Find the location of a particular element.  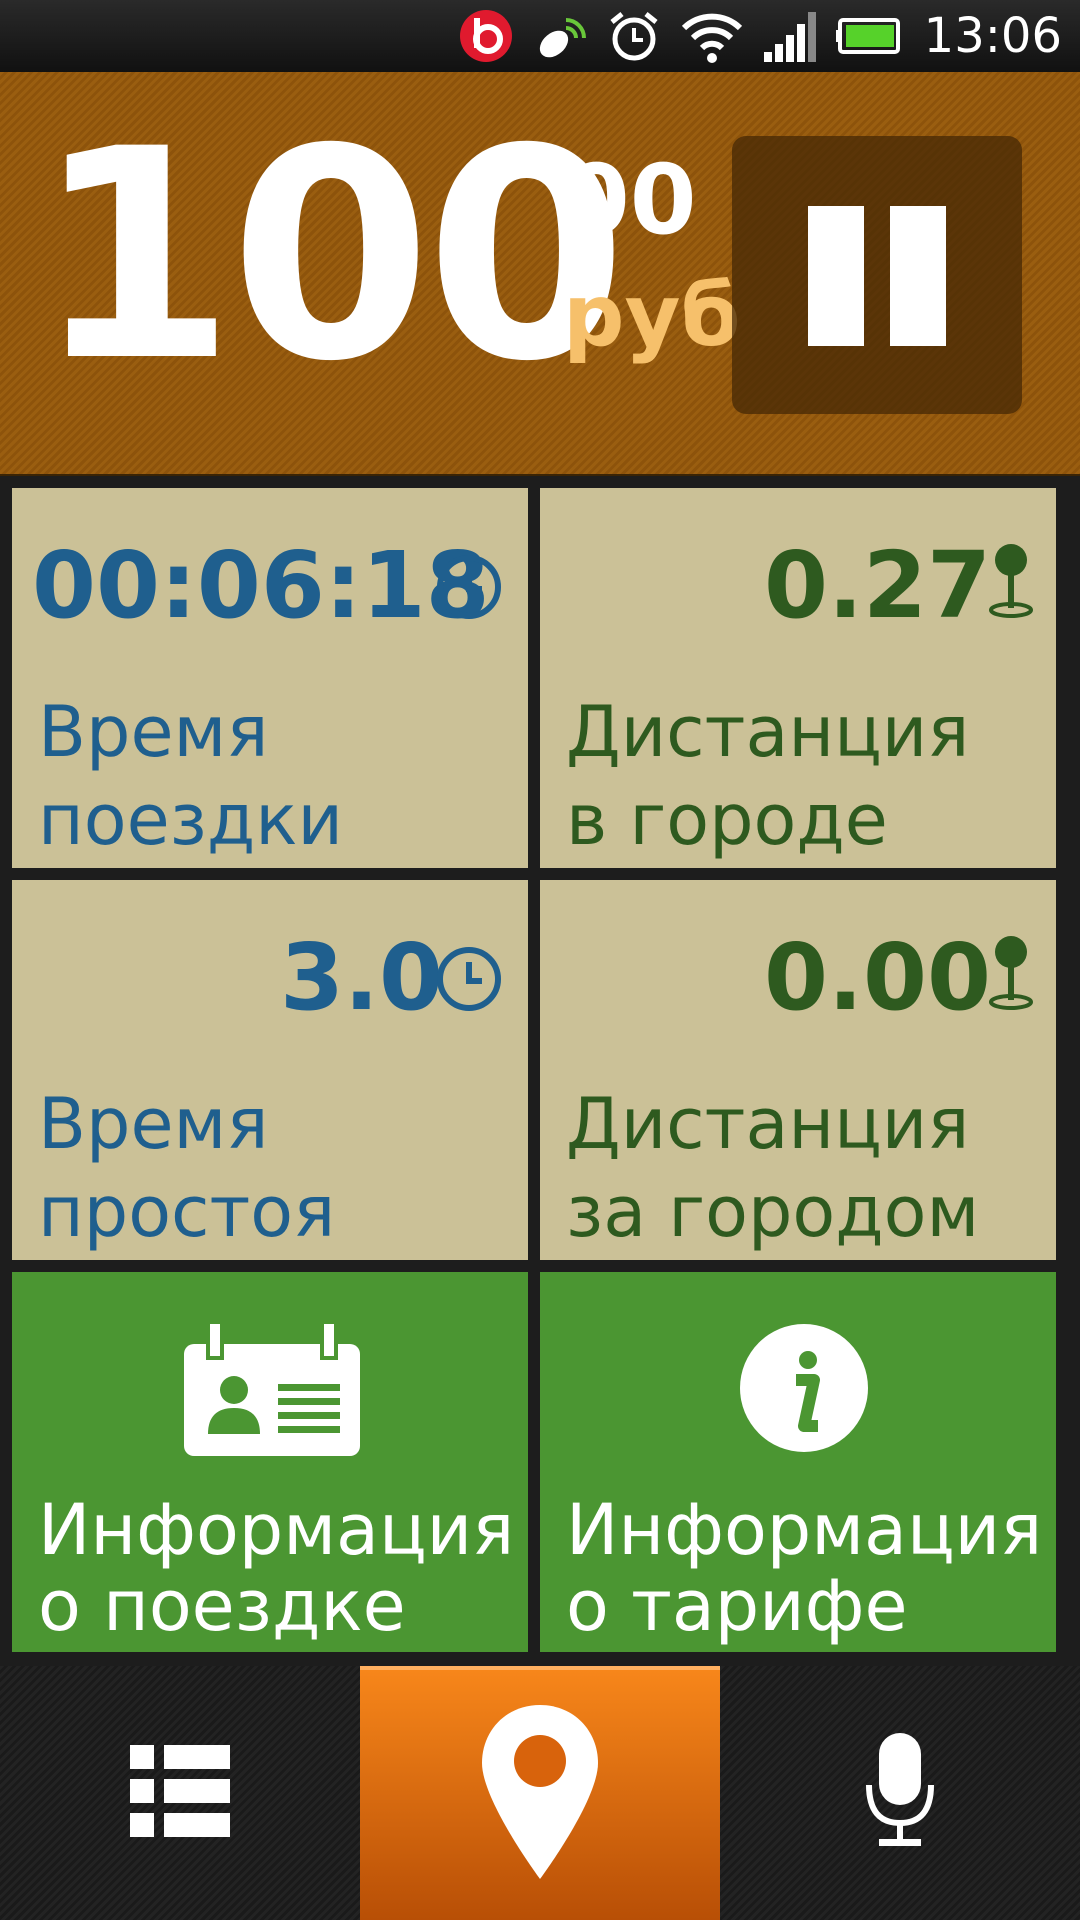

idle-time-value: 3.0 is located at coordinates (361, 977).